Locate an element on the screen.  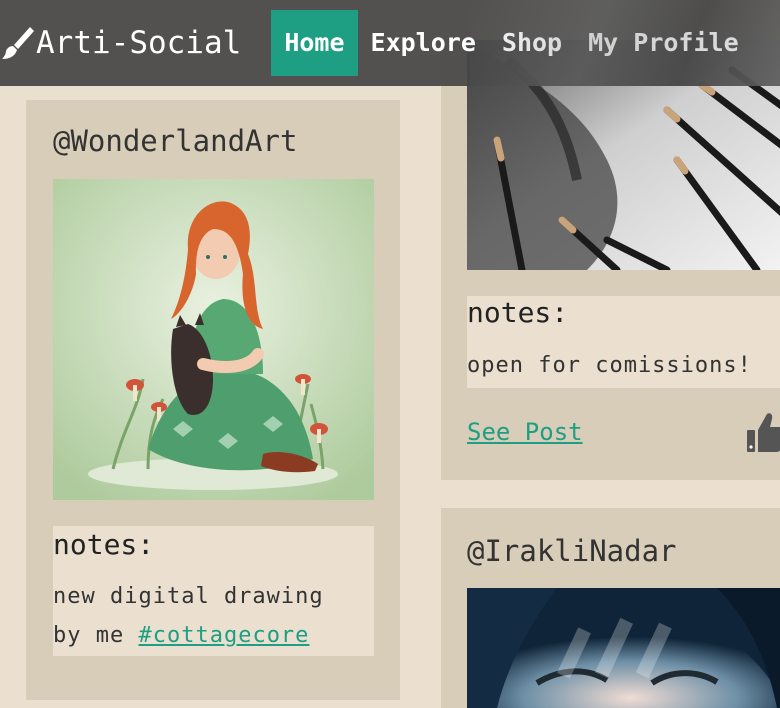
post-author: @WonderlandArt is located at coordinates (175, 141).